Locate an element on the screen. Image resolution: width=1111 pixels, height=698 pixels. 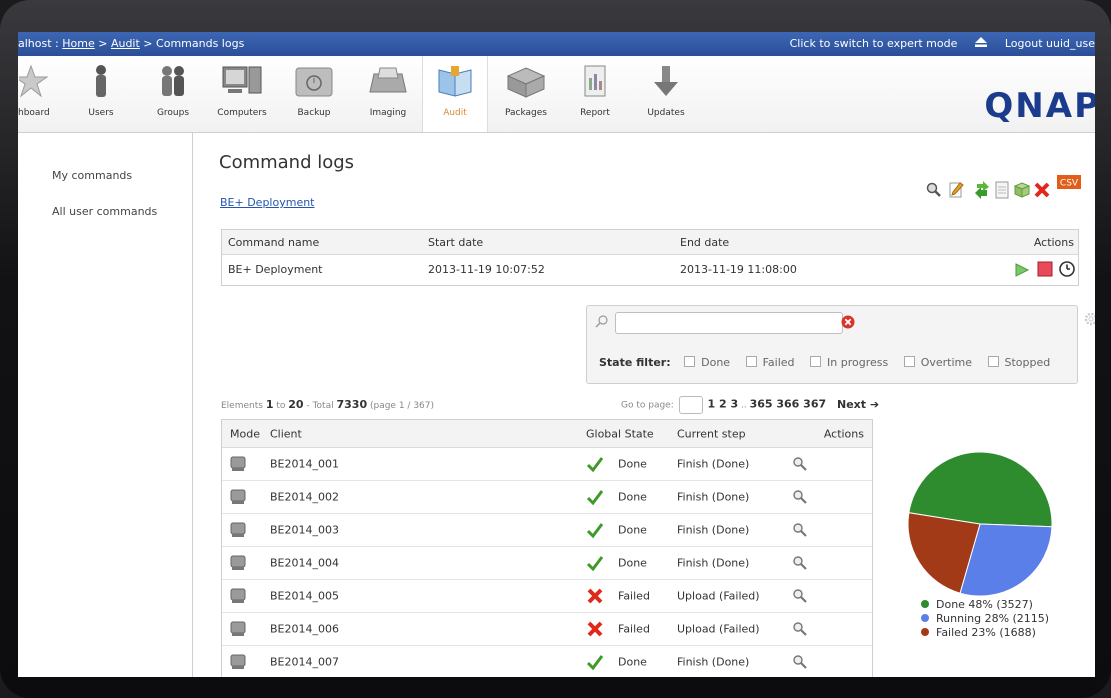
eject-icon is located at coordinates (980, 42).